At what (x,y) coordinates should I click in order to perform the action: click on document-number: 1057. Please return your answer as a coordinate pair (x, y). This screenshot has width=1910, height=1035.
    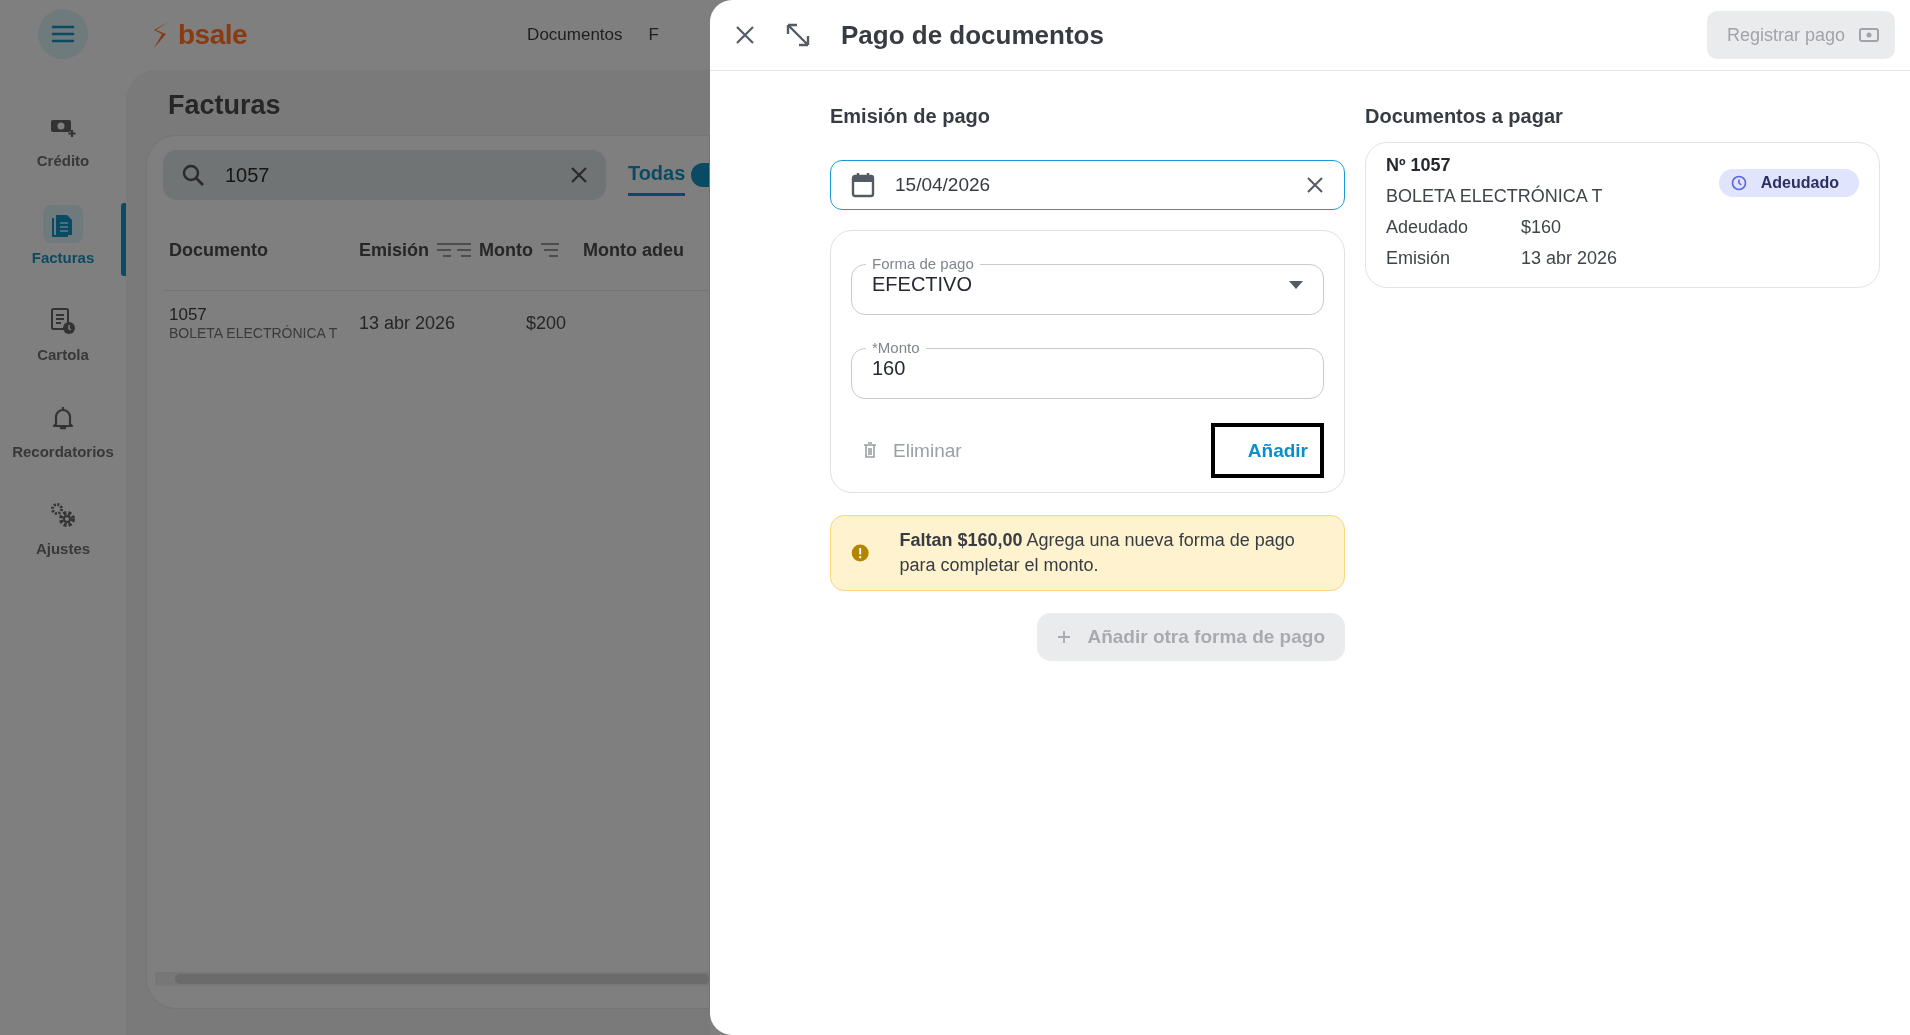
    Looking at the image, I should click on (188, 315).